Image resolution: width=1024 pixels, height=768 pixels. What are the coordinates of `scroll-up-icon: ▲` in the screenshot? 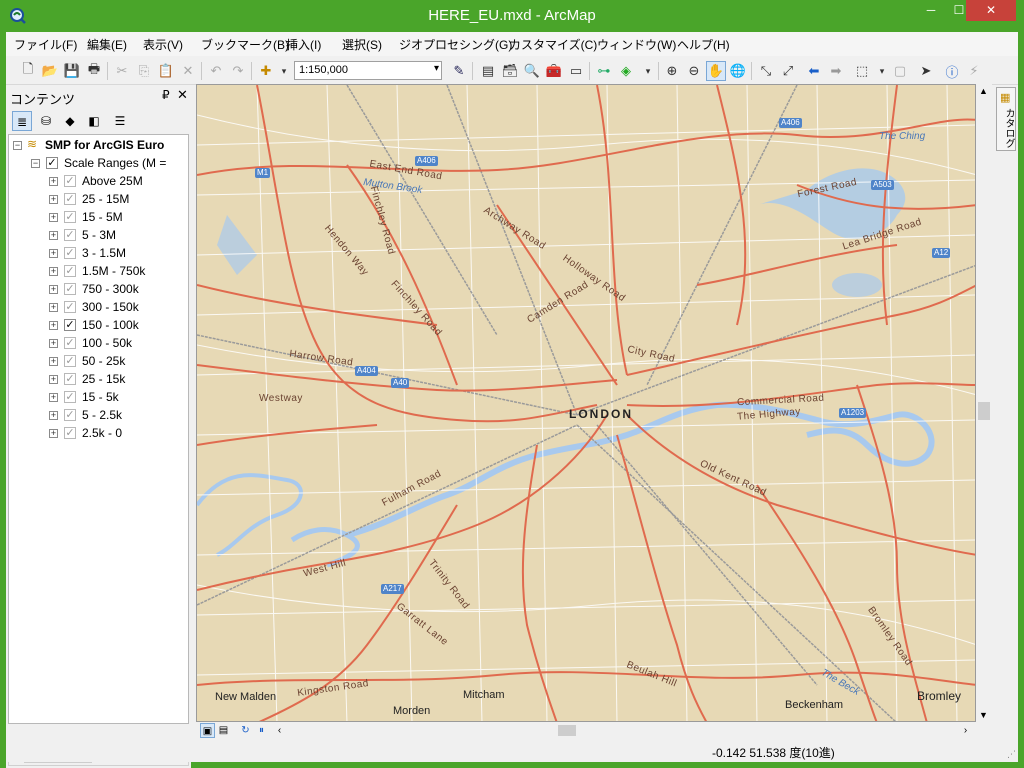 It's located at (983, 91).